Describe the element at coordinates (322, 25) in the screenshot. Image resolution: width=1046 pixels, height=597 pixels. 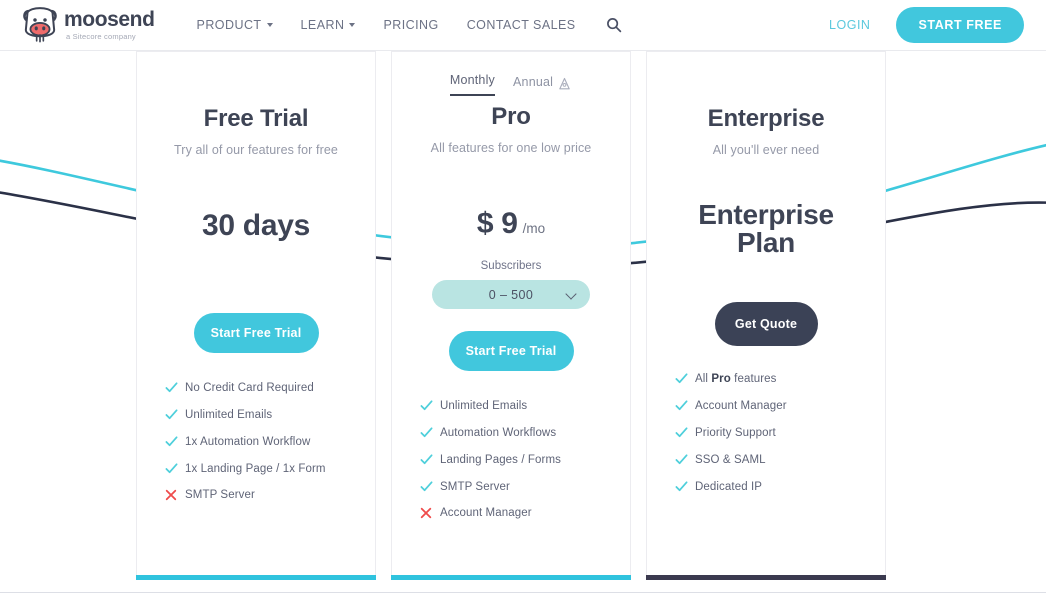
I see `nav-label-learn: LEARN` at that location.